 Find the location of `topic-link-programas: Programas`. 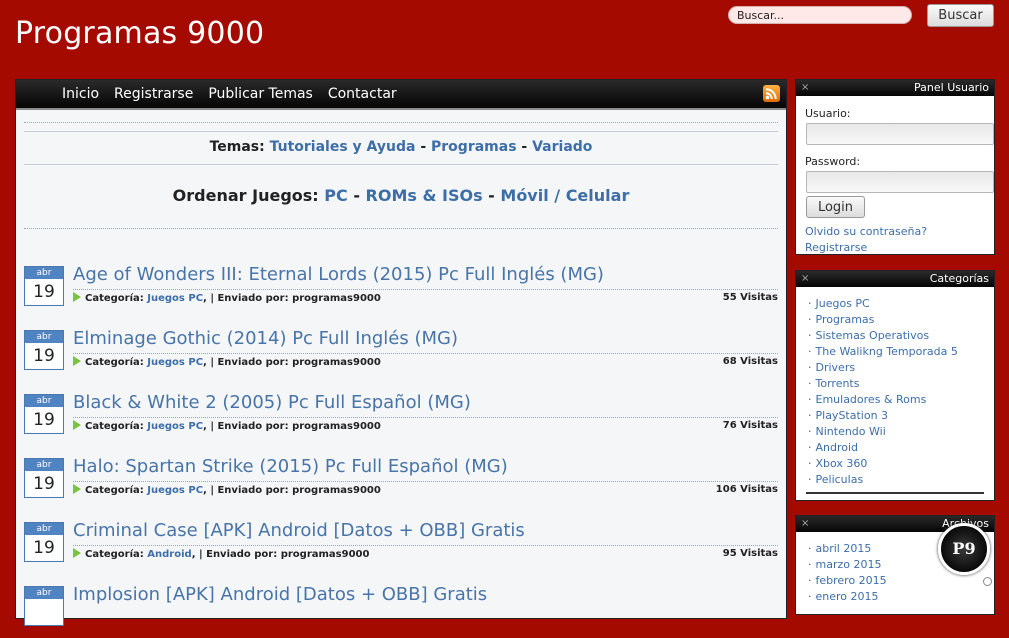

topic-link-programas: Programas is located at coordinates (474, 147).